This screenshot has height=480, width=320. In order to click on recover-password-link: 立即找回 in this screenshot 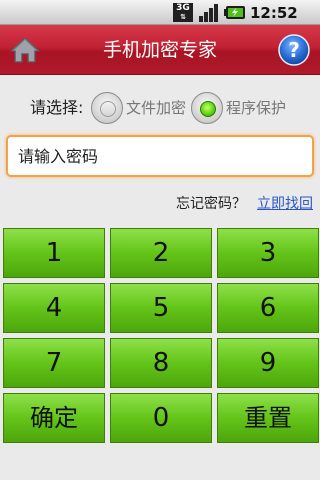, I will do `click(285, 204)`.